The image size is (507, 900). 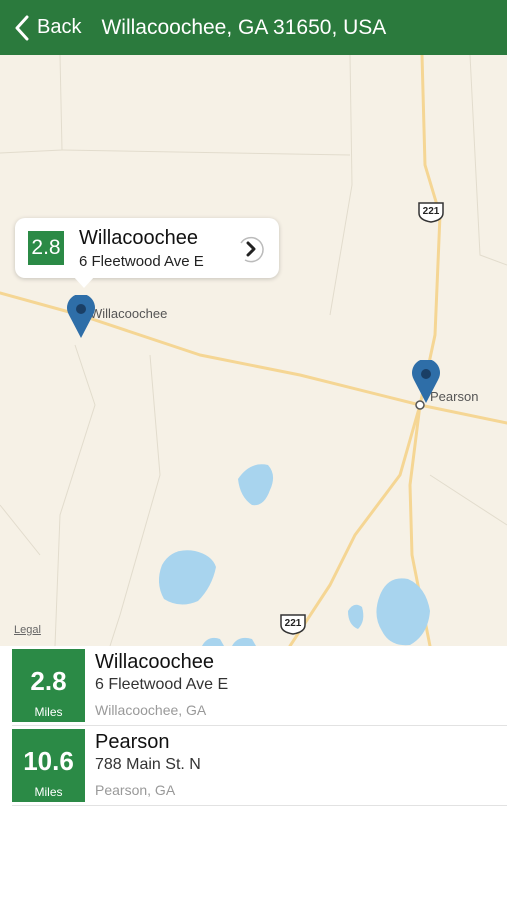 I want to click on back-label: Back, so click(x=59, y=27).